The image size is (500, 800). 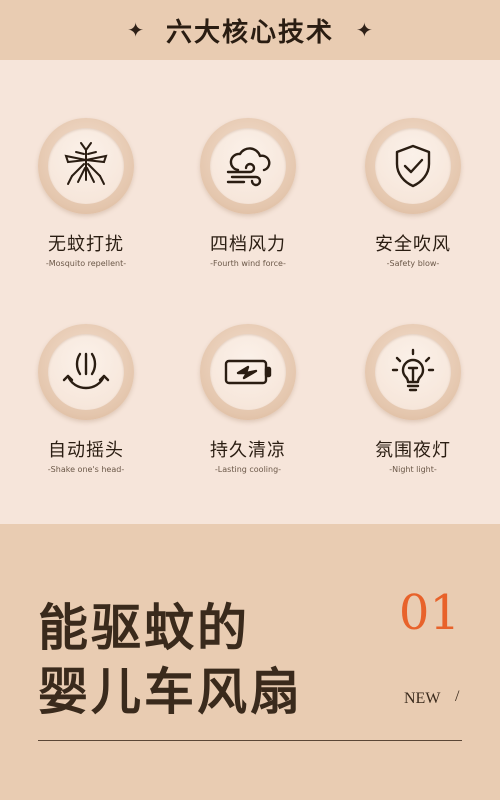 I want to click on star-ornament-left: ✦, so click(x=135, y=30).